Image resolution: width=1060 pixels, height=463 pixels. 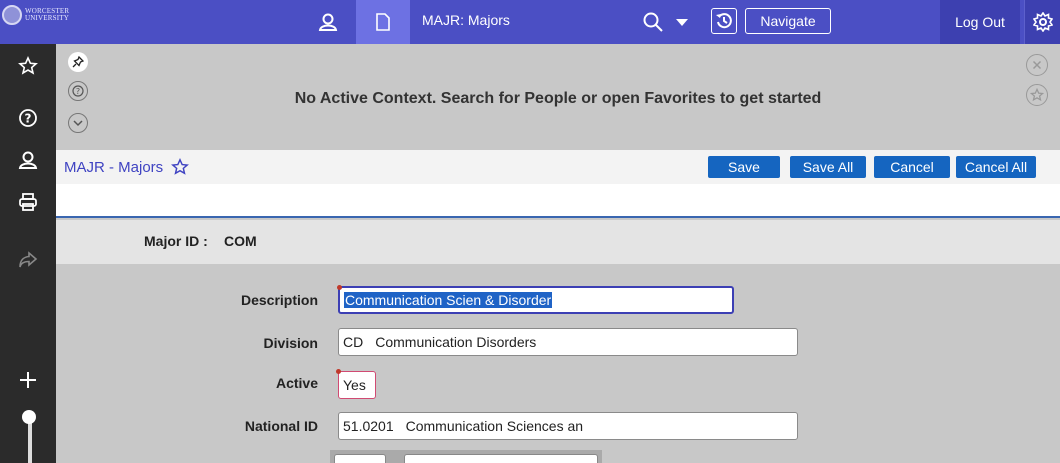 What do you see at coordinates (180, 167) in the screenshot?
I see `favorite-star-icon` at bounding box center [180, 167].